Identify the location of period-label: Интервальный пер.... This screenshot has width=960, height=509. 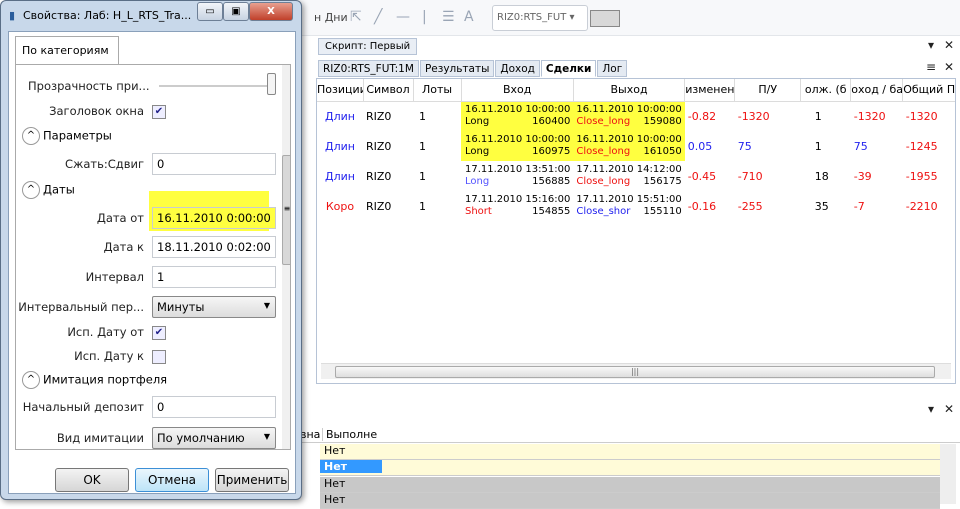
(81, 307).